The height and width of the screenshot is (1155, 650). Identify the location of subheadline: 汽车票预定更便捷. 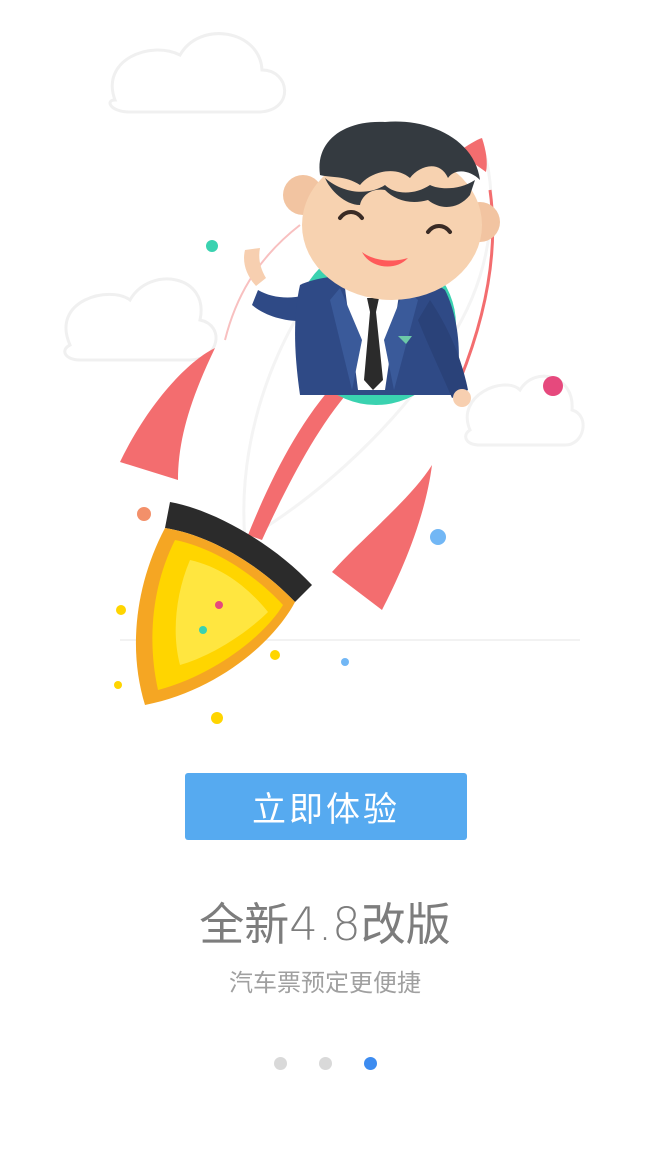
(325, 983).